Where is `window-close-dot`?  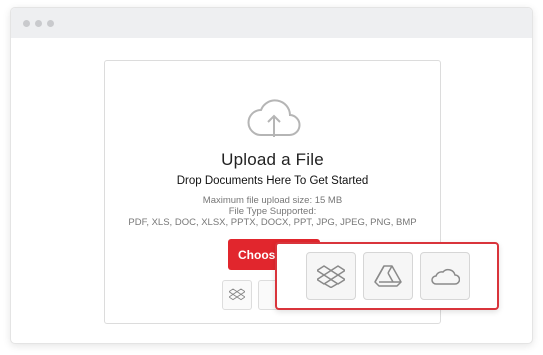
window-close-dot is located at coordinates (26, 23).